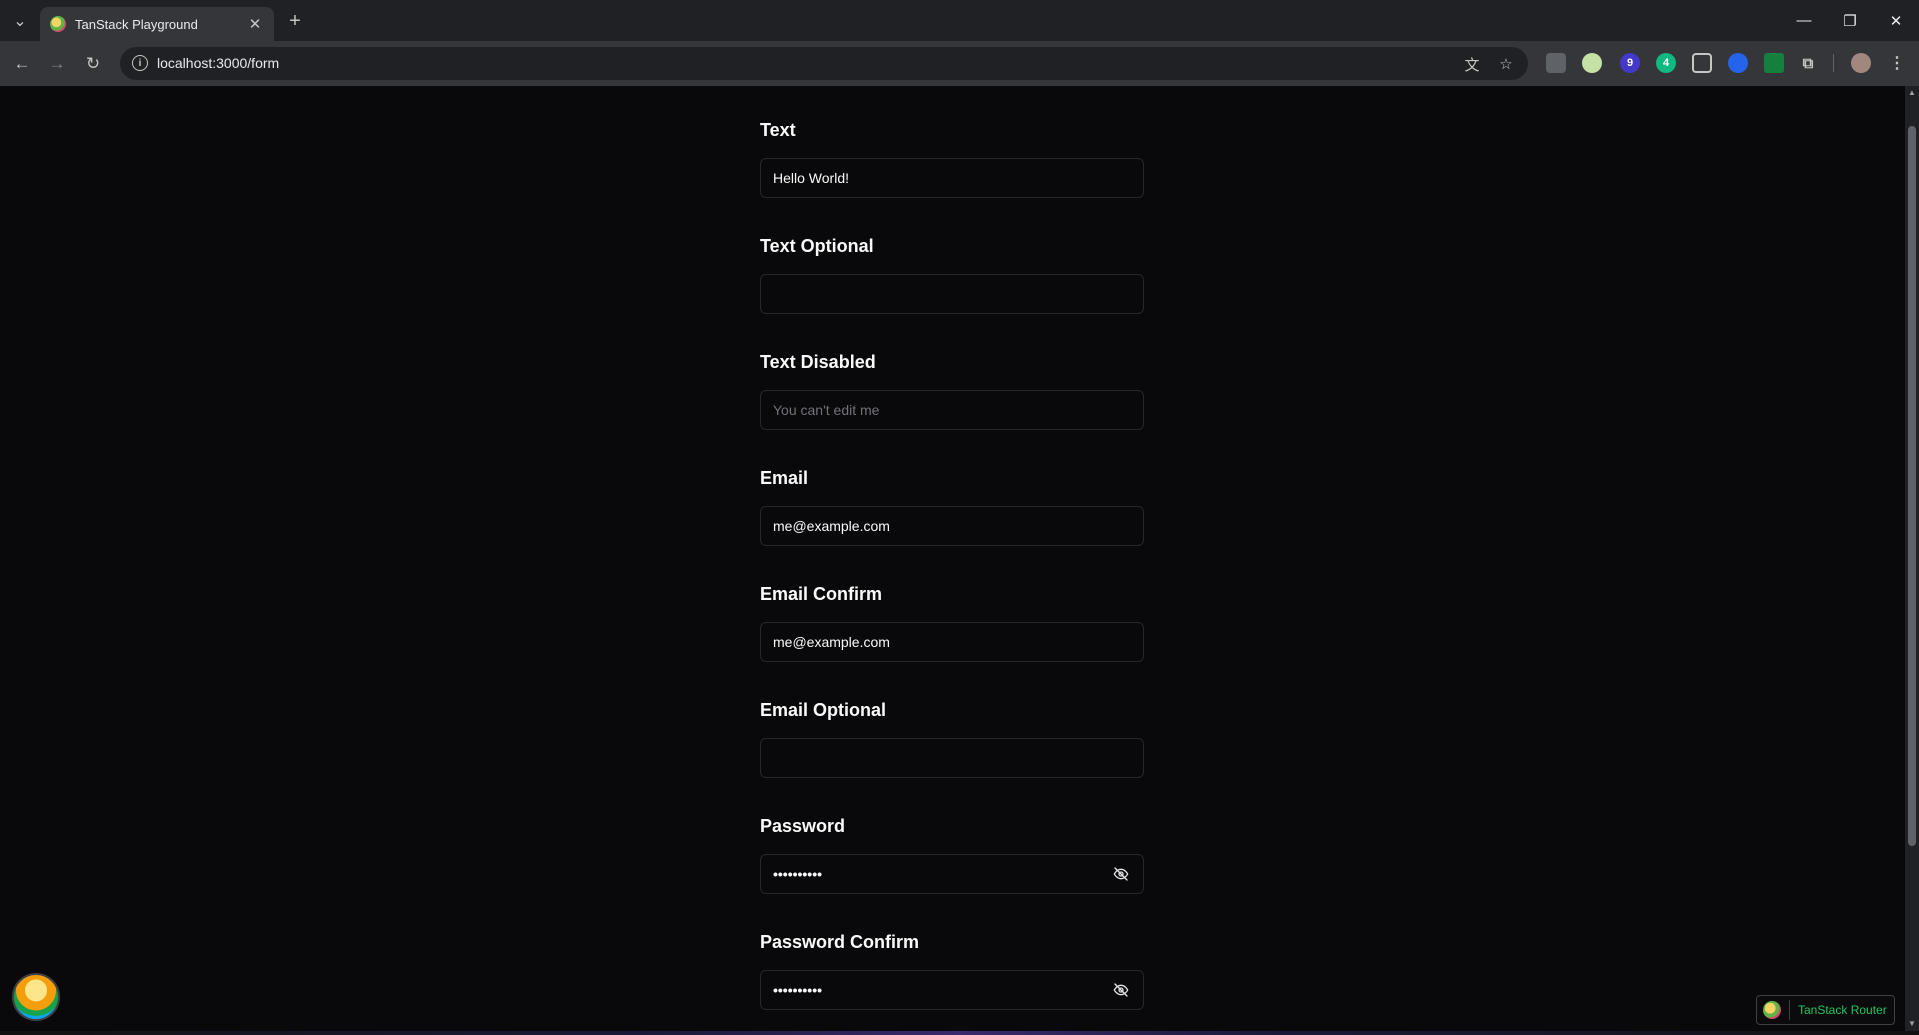 The height and width of the screenshot is (1035, 1919). I want to click on toolbar-divider, so click(1833, 63).